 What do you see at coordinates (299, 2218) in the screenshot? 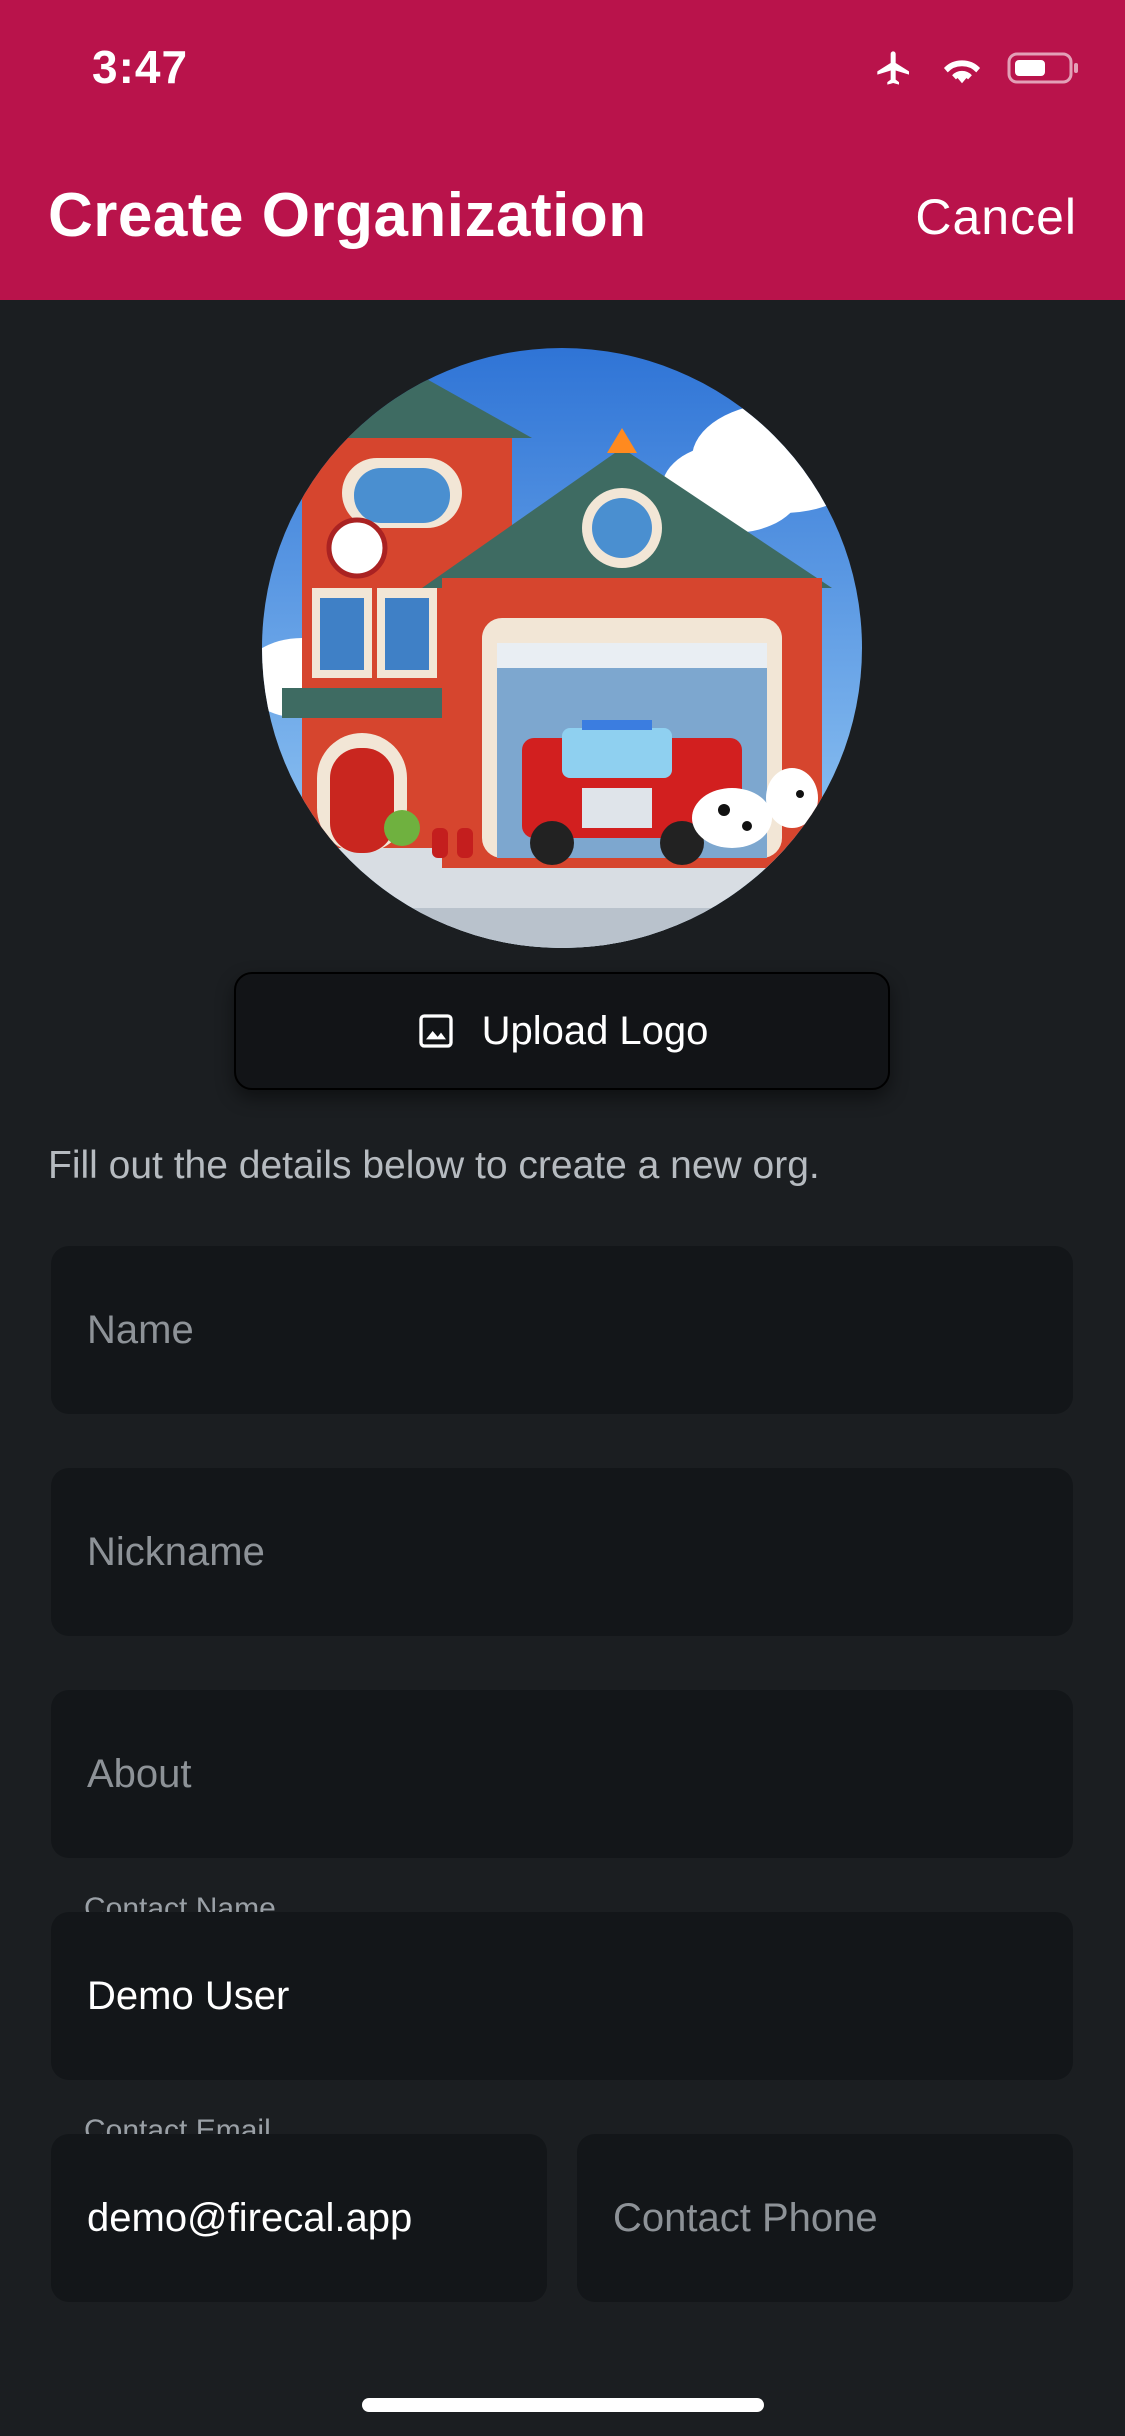
I see `contact-email-field` at bounding box center [299, 2218].